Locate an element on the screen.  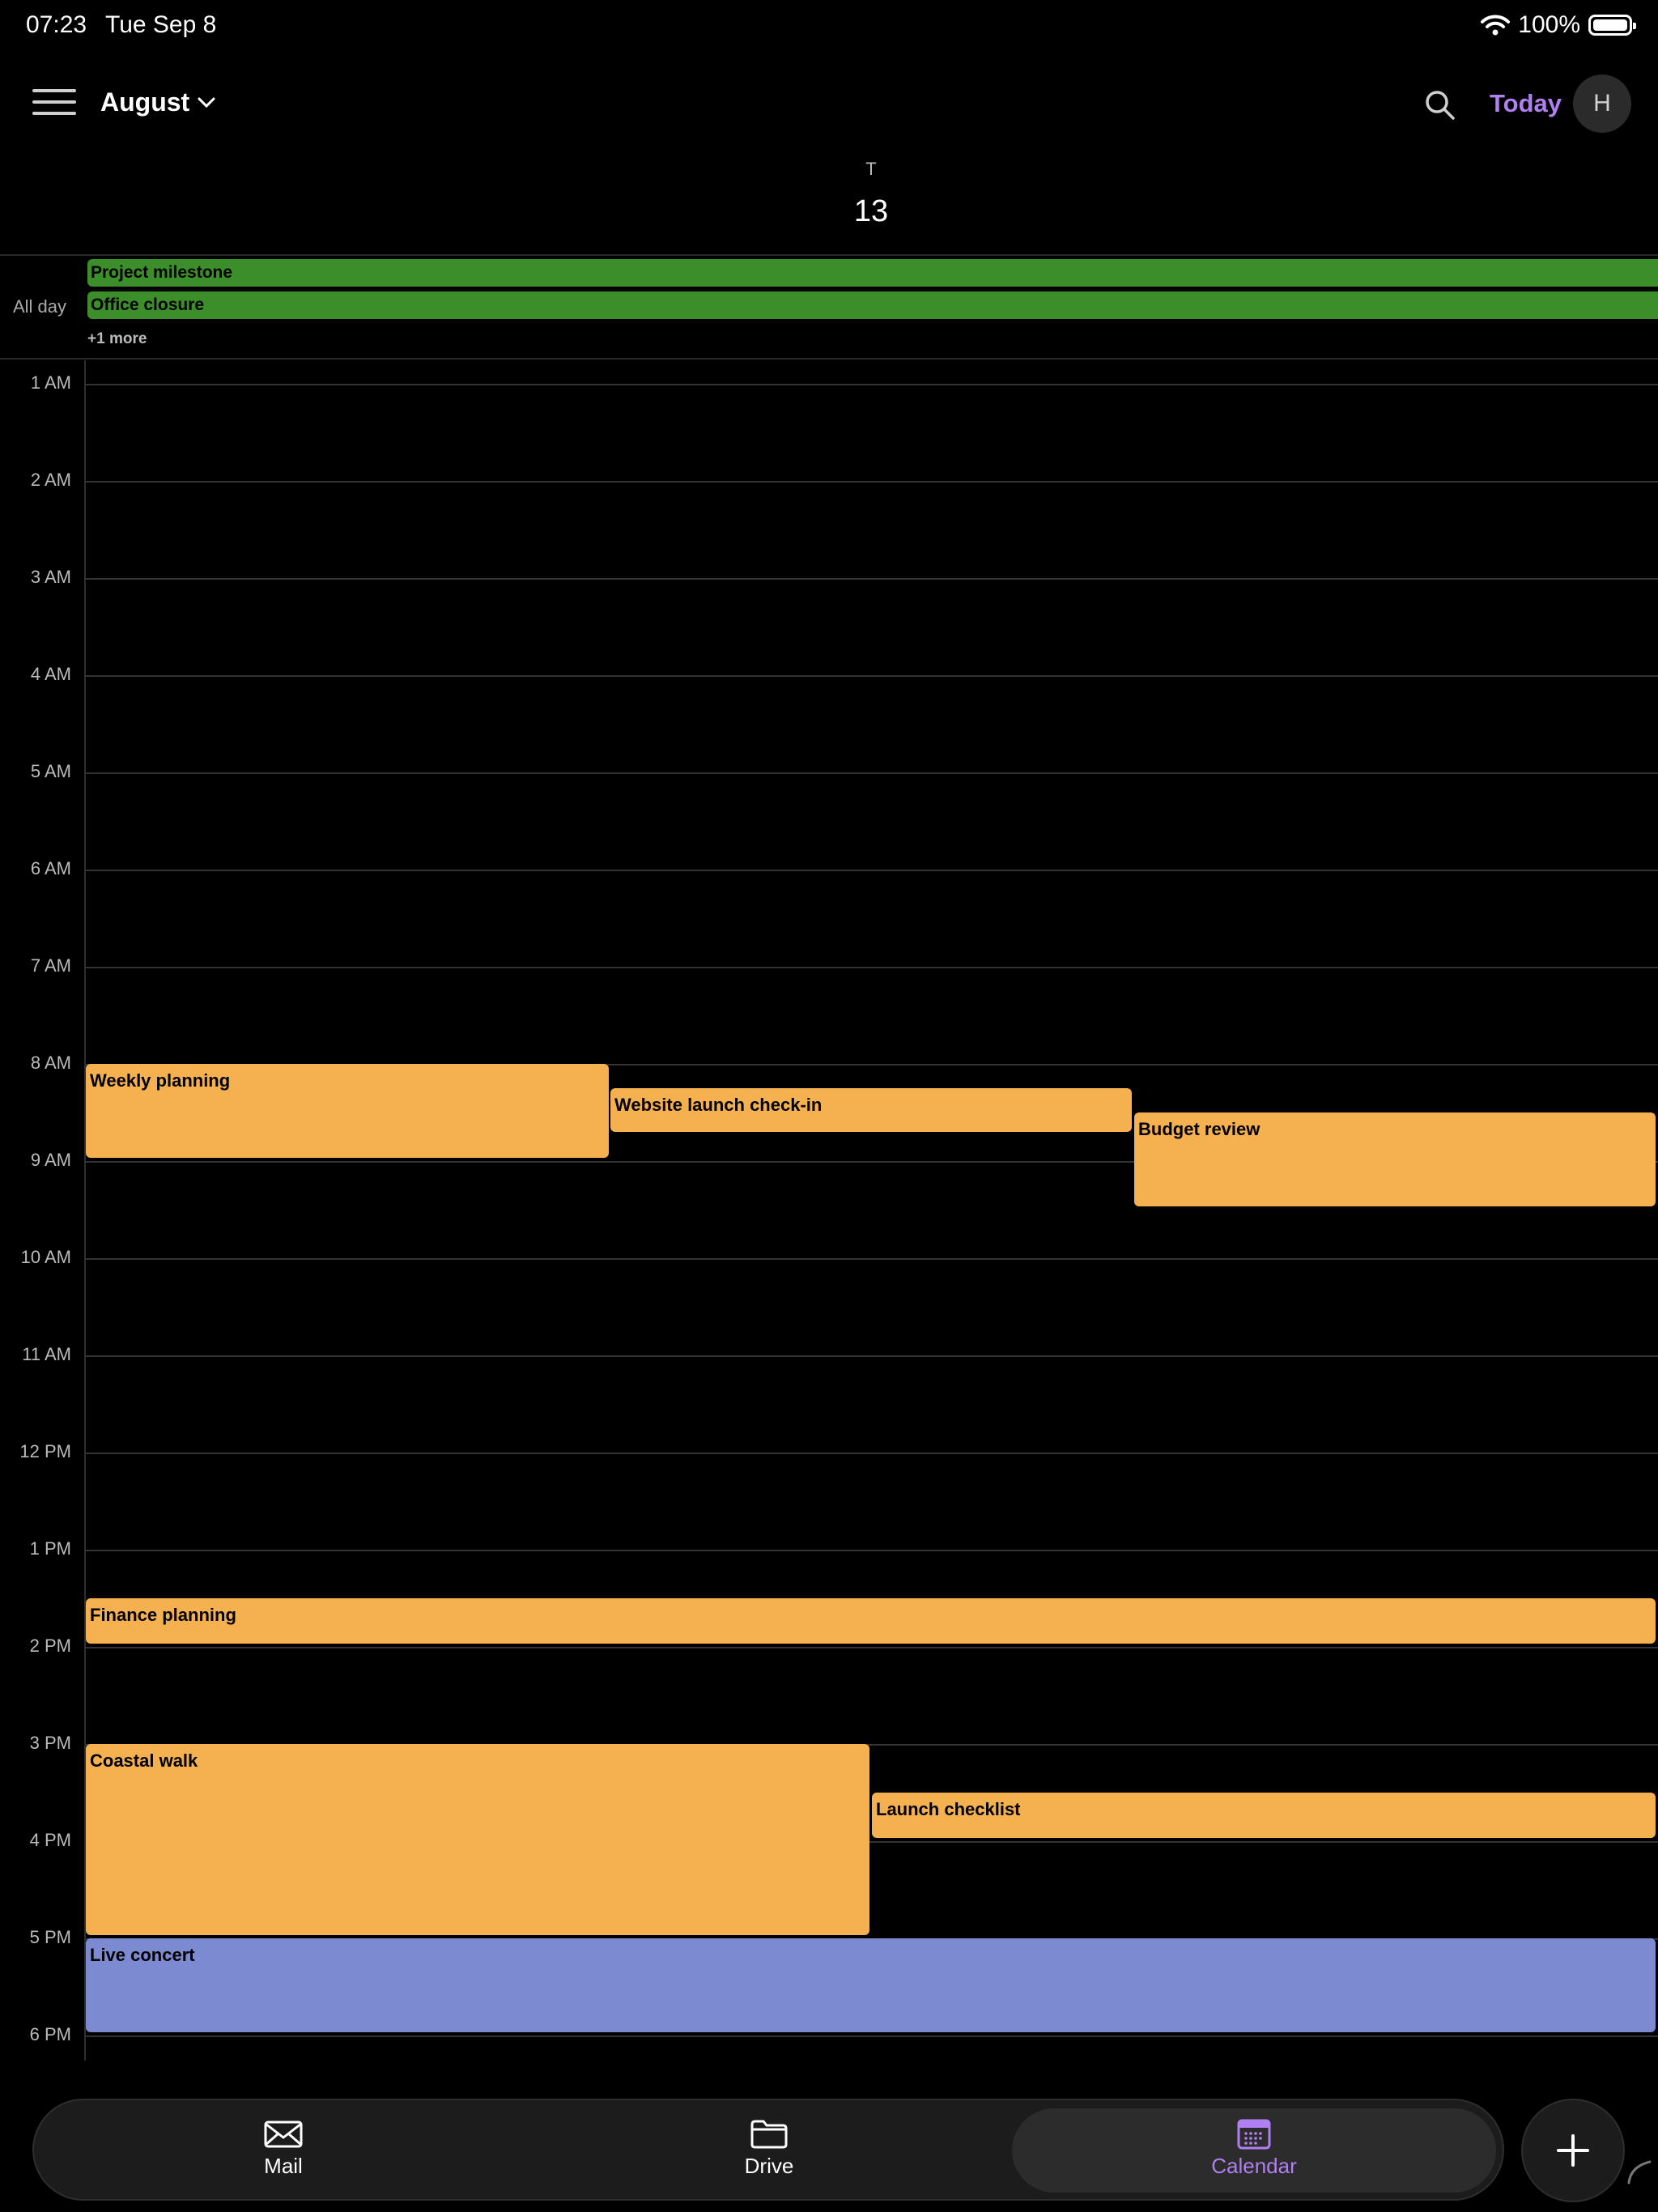
hour-label: 7 AM is located at coordinates (50, 966).